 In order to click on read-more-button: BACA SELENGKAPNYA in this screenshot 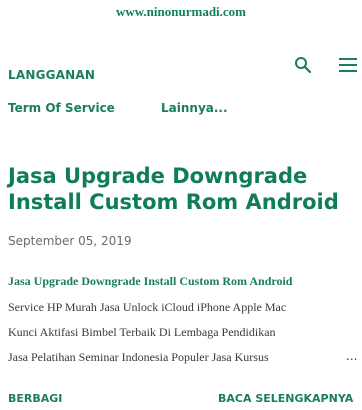, I will do `click(285, 398)`.